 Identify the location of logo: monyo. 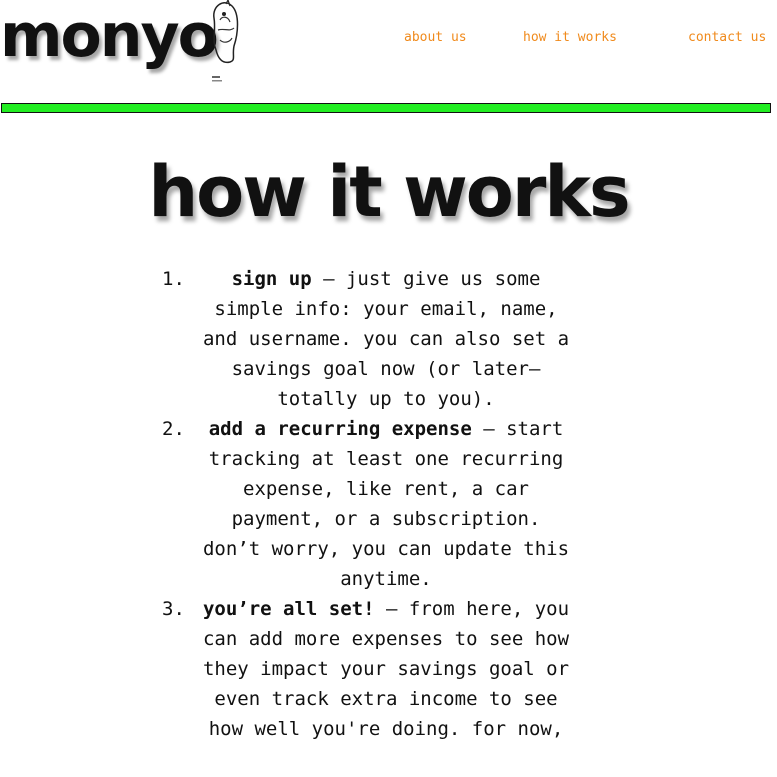
(109, 38).